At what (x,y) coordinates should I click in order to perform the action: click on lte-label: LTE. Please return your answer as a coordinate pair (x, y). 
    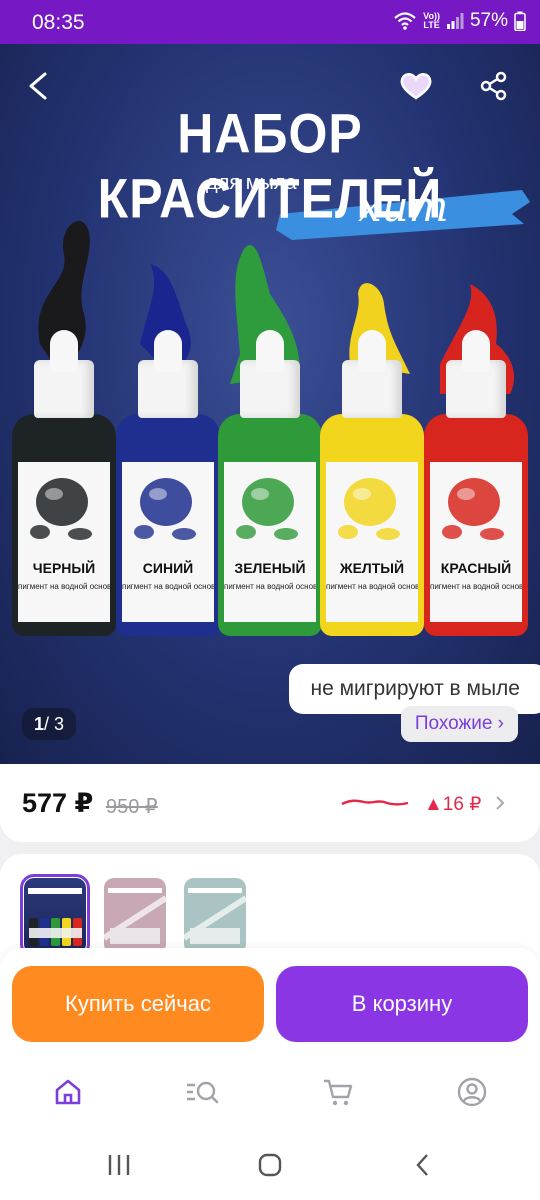
    Looking at the image, I should click on (431, 25).